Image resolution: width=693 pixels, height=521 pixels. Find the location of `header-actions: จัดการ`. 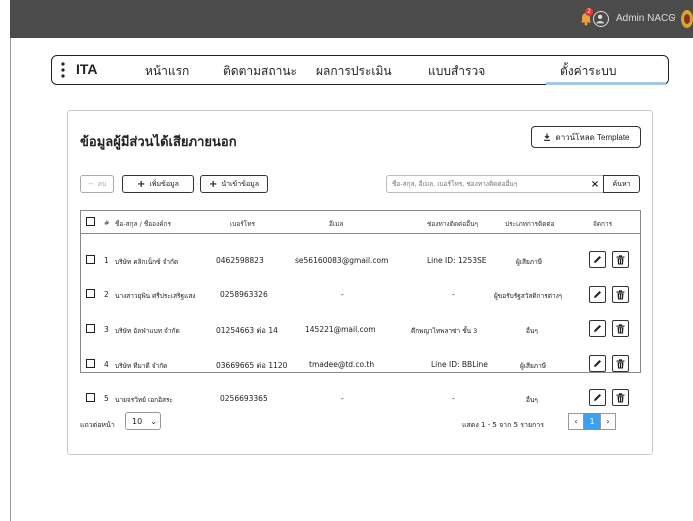

header-actions: จัดการ is located at coordinates (603, 224).